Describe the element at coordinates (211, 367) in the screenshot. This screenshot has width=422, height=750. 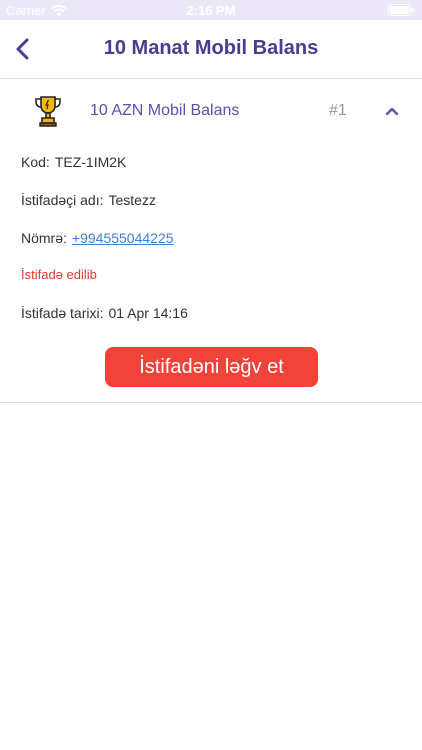
I see `cancel-usage-button: İstifadəni ləğv et` at that location.